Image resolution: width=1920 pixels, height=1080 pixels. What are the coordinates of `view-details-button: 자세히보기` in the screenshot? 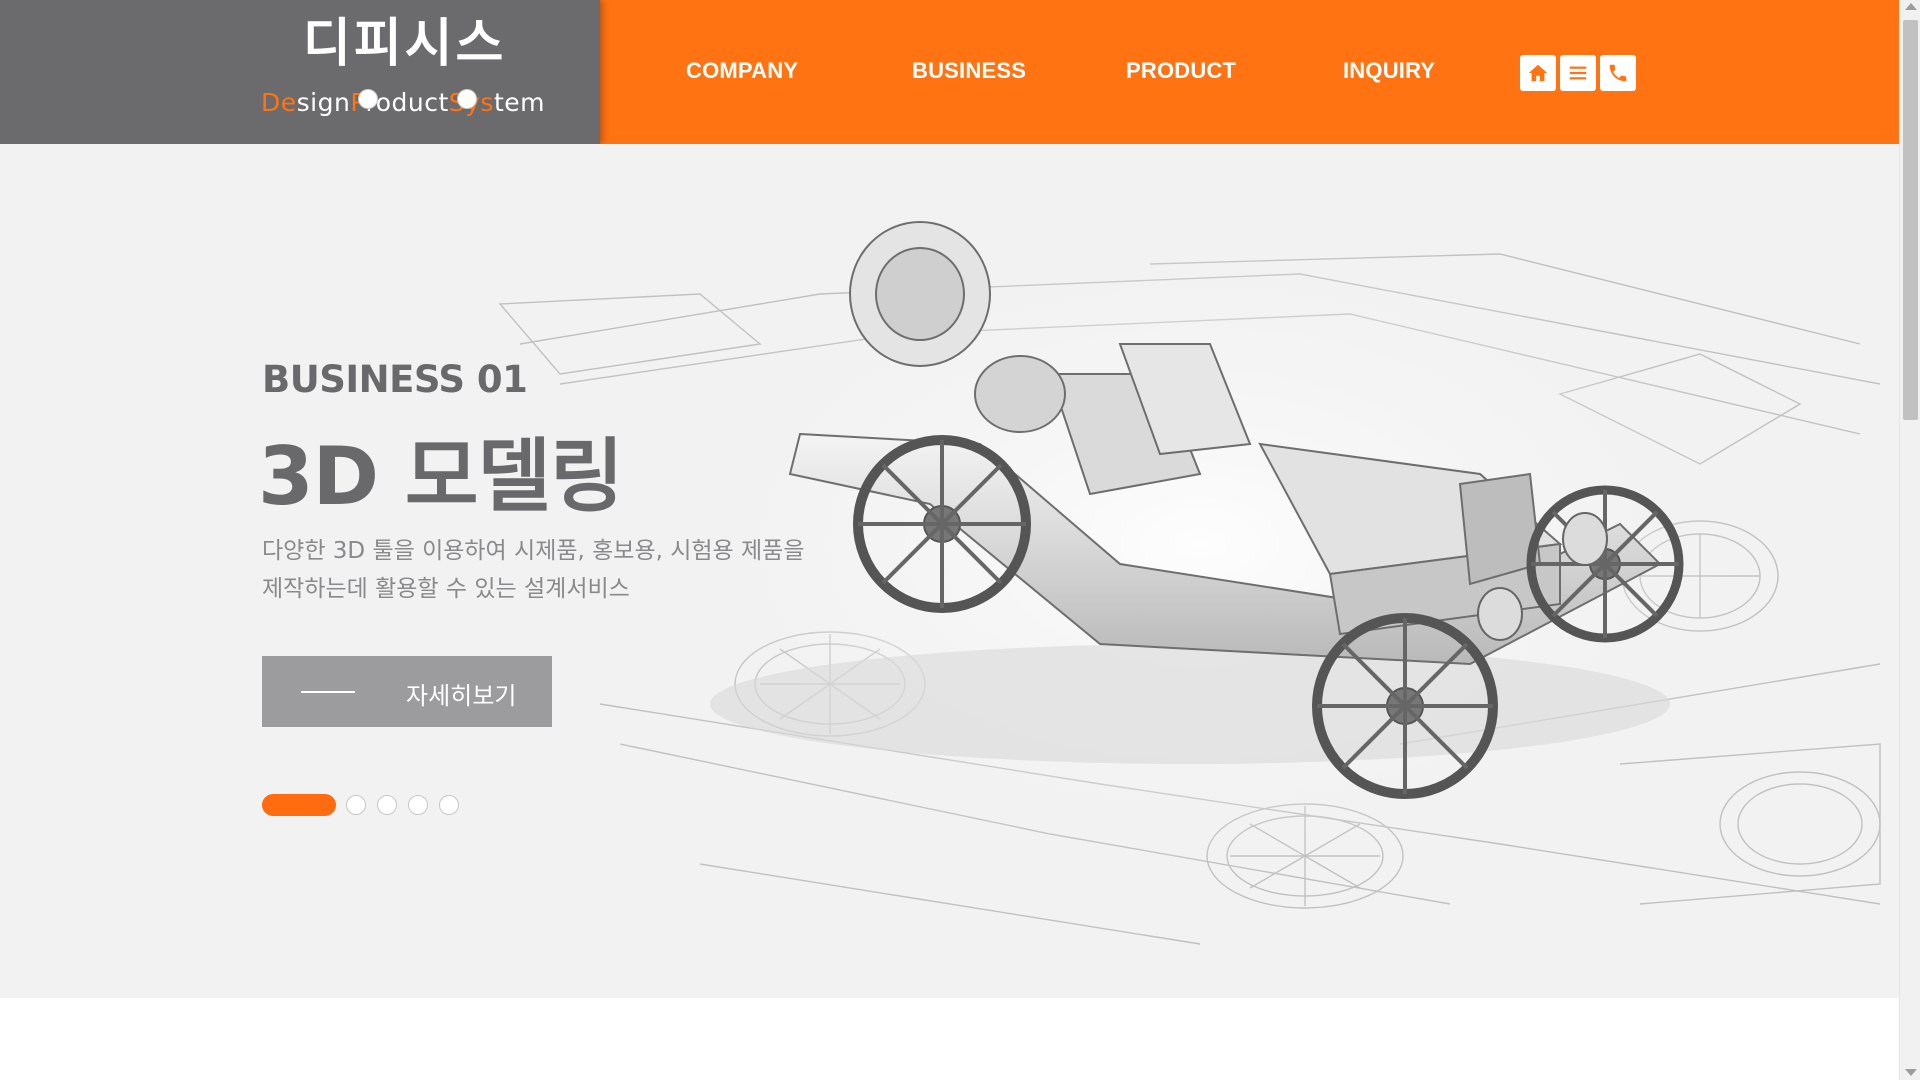 It's located at (407, 691).